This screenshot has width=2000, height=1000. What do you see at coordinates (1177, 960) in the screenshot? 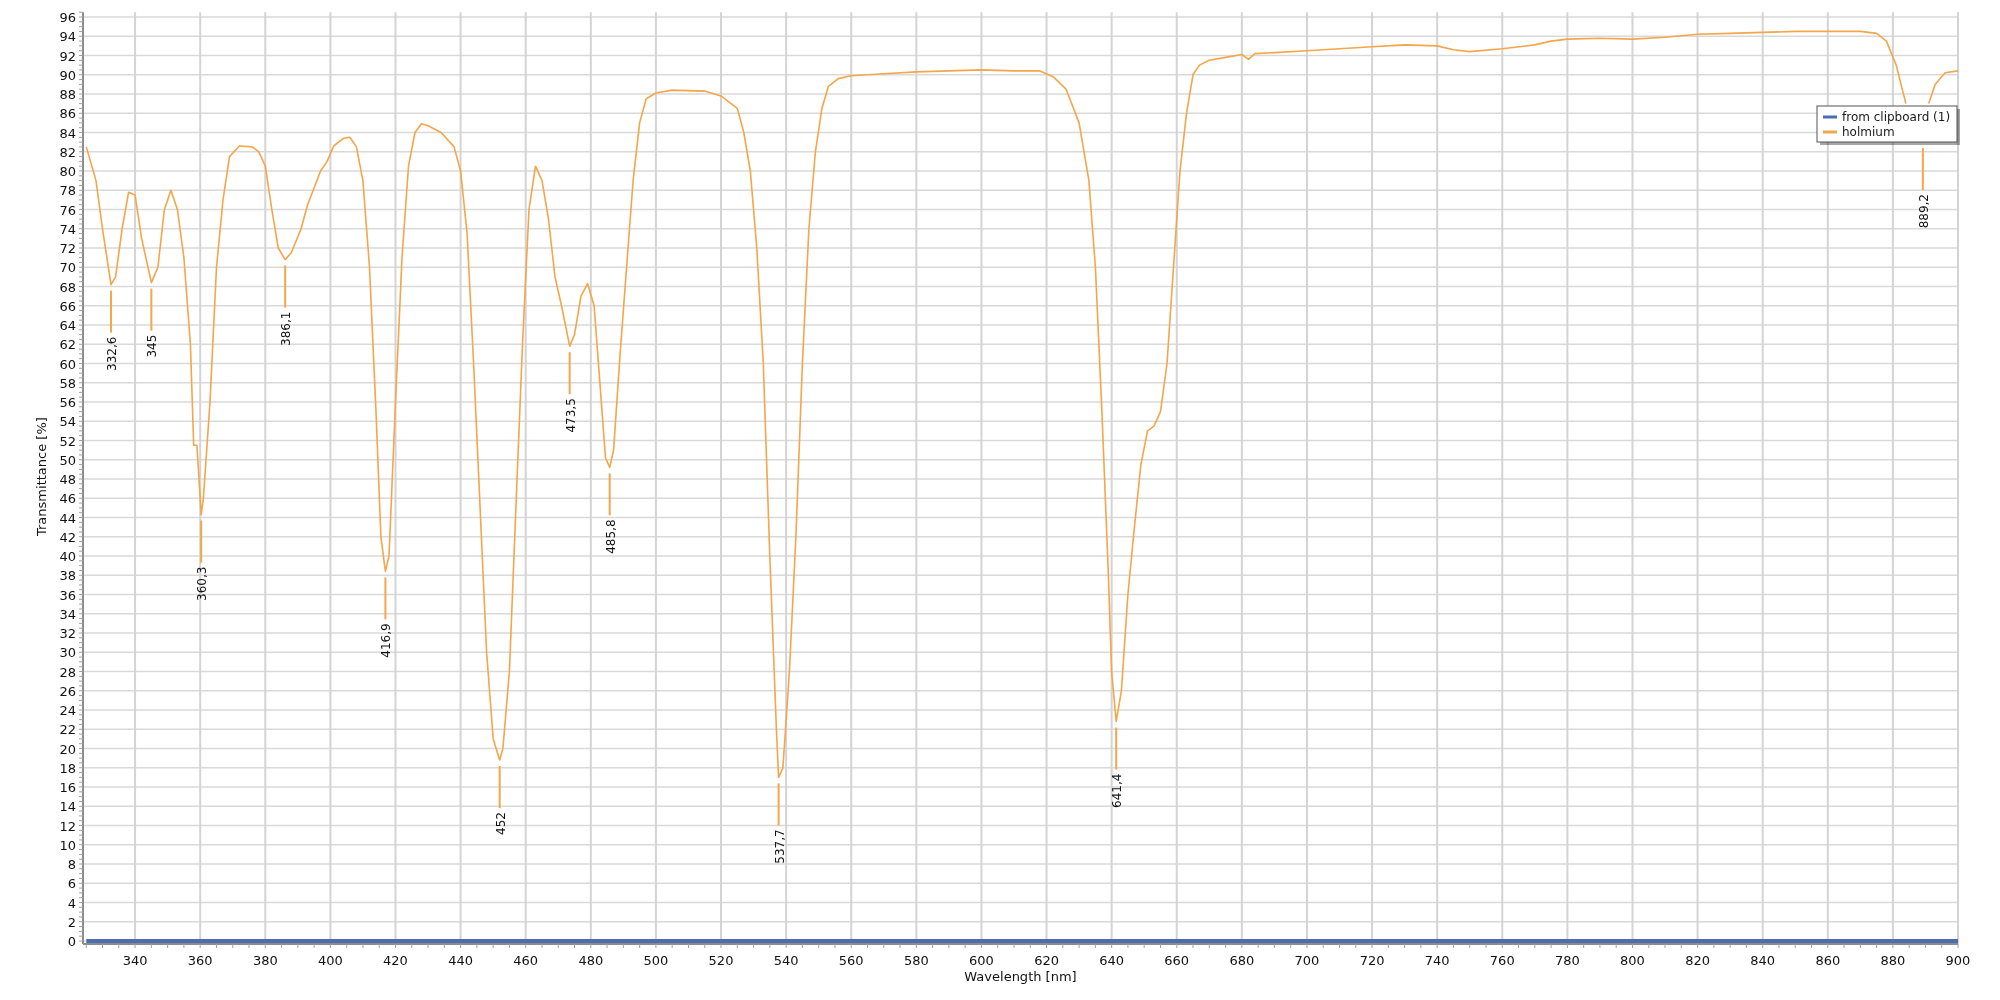
I see `x-tick-label: 660` at bounding box center [1177, 960].